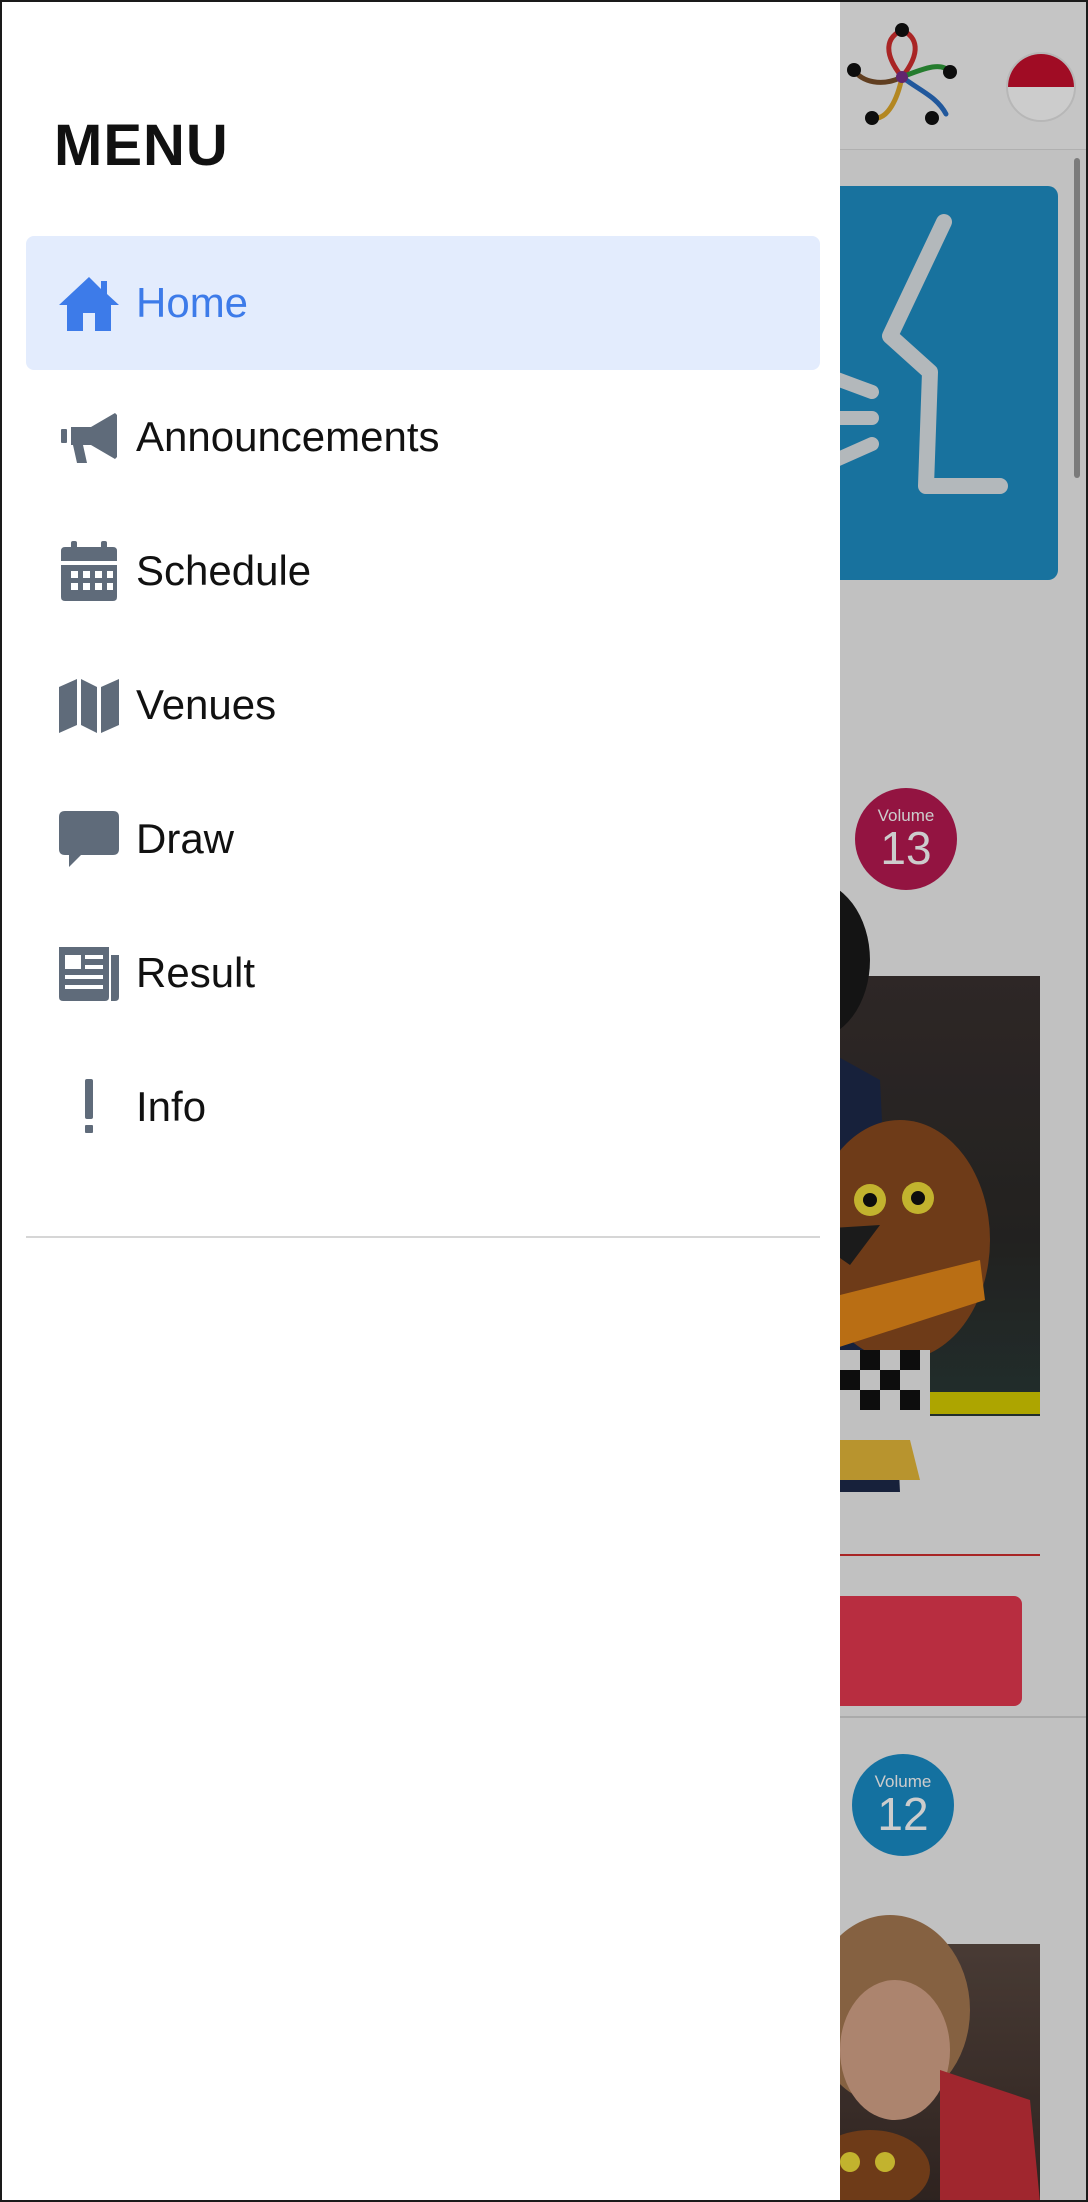  What do you see at coordinates (423, 303) in the screenshot?
I see `nav-item-home: Home` at bounding box center [423, 303].